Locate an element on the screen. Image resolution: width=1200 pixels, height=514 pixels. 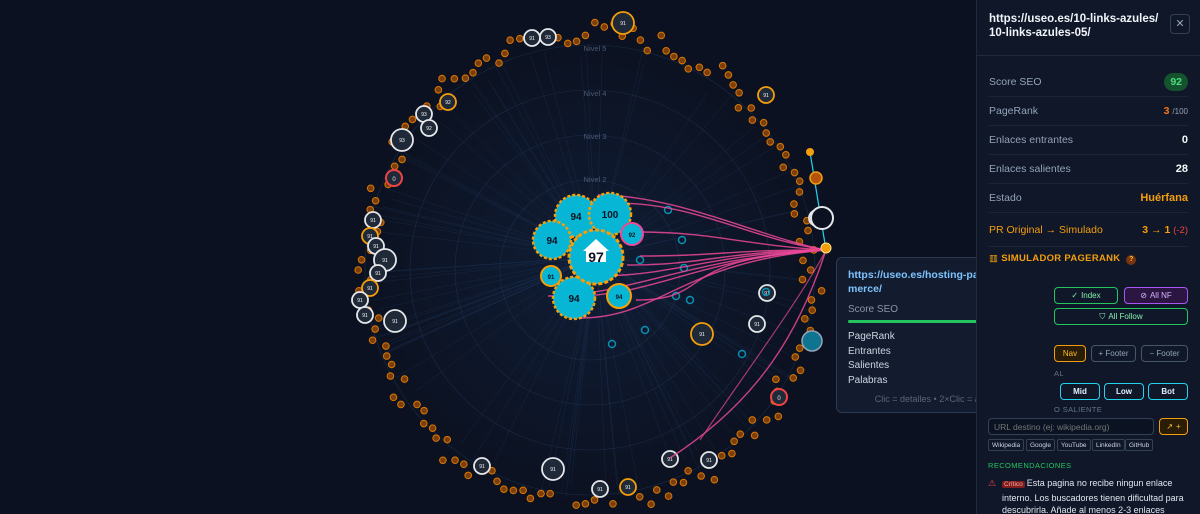
add-external-link-button: ↗ + is located at coordinates (1173, 426).